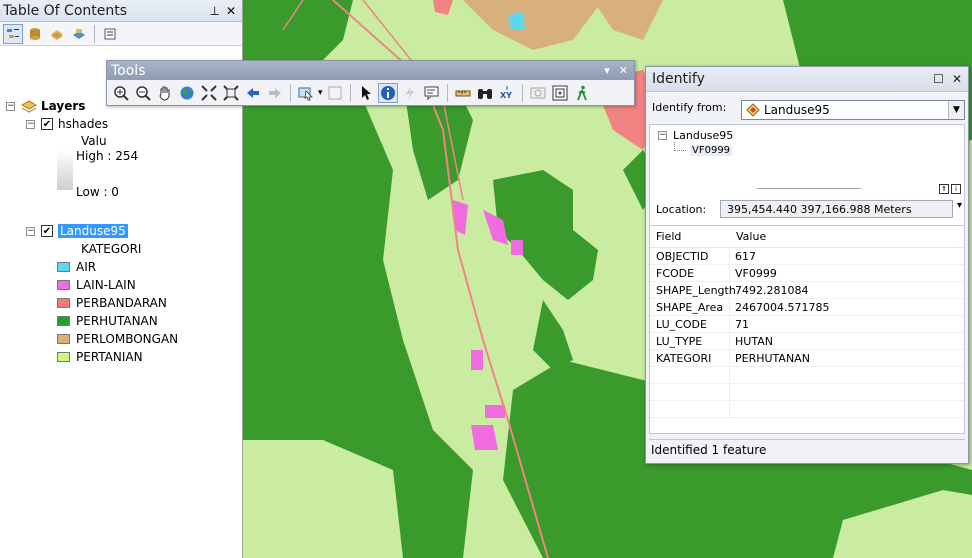  Describe the element at coordinates (950, 189) in the screenshot. I see `splitter-buttons: ⇑ i` at that location.